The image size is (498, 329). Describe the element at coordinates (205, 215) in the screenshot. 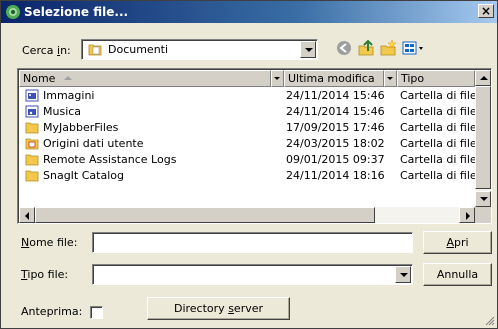

I see `horizontal-scroll-thumb` at that location.